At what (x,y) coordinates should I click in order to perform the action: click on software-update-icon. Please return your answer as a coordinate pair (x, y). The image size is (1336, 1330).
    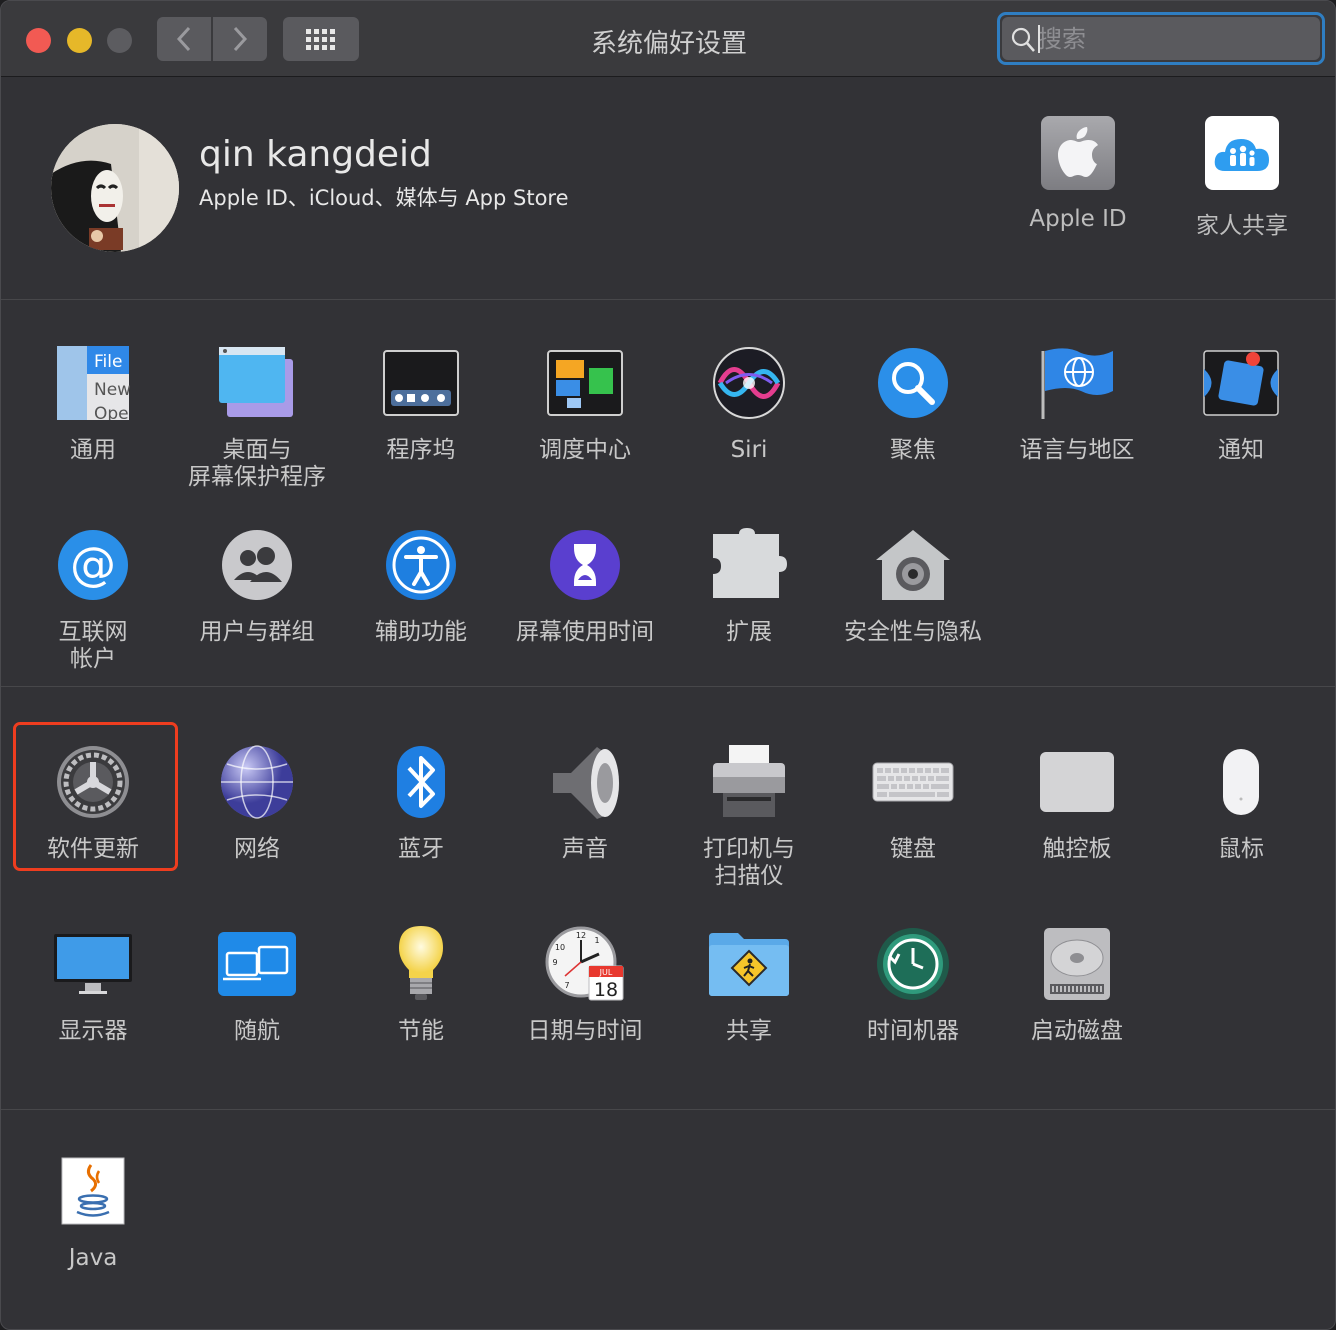
    Looking at the image, I should click on (93, 782).